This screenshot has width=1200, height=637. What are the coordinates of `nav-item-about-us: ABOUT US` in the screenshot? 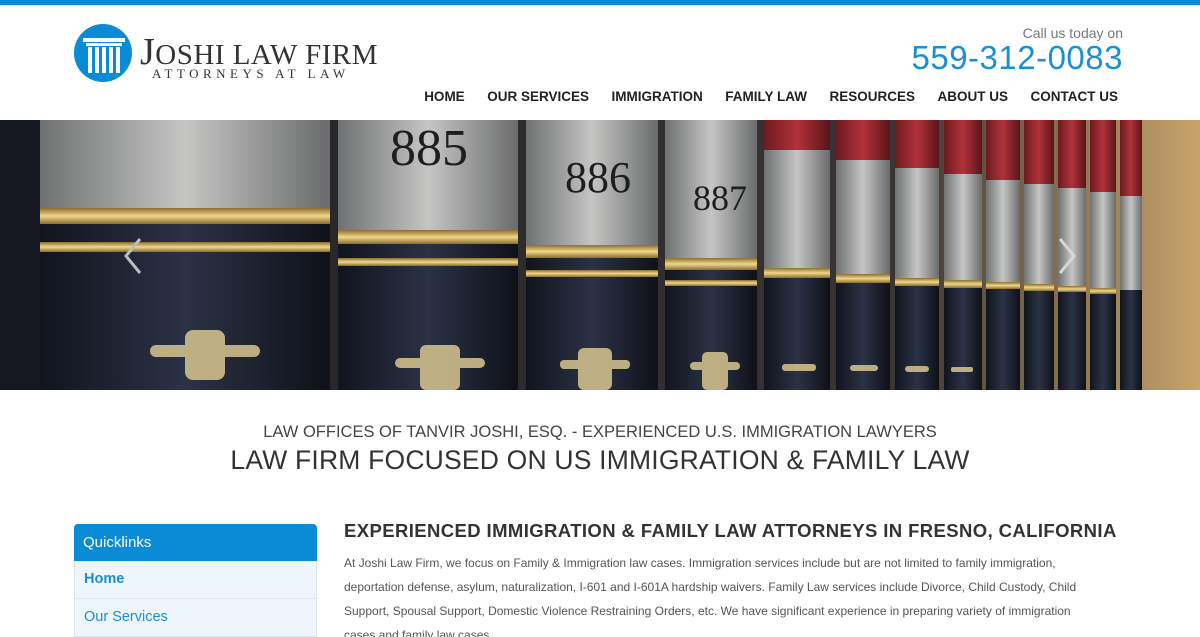 It's located at (973, 96).